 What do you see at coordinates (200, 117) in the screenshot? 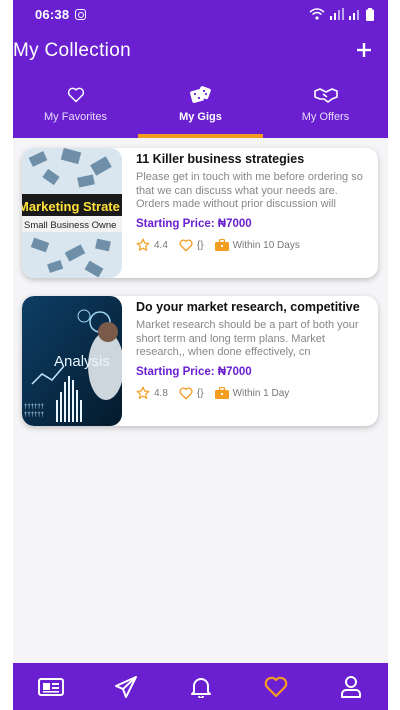
I see `tab-label: My Gigs` at bounding box center [200, 117].